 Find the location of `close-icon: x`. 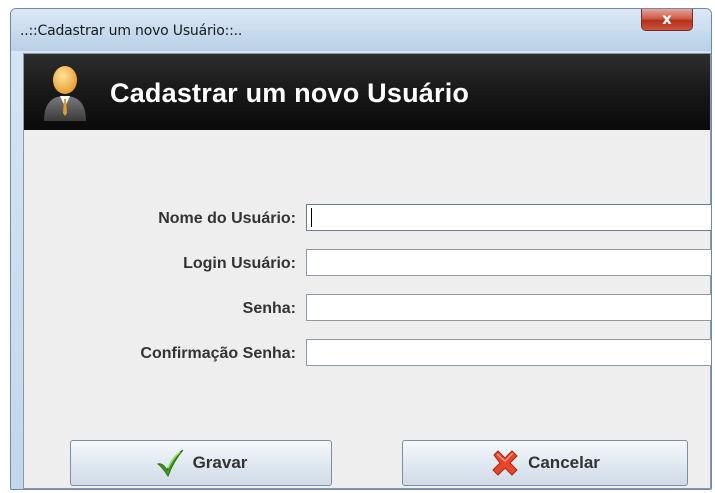

close-icon: x is located at coordinates (667, 19).